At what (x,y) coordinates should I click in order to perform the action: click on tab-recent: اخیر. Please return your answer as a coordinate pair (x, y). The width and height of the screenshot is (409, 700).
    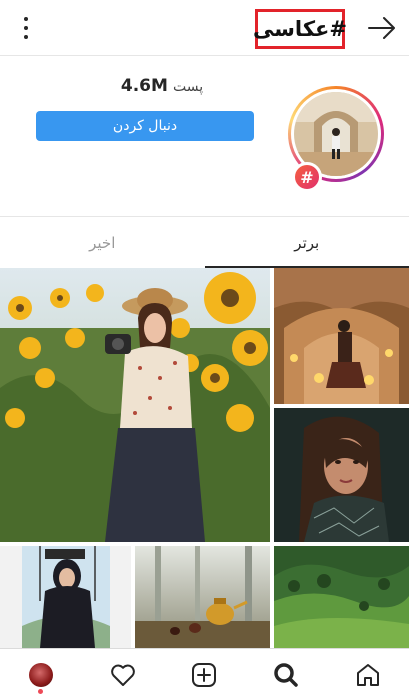
    Looking at the image, I should click on (102, 242).